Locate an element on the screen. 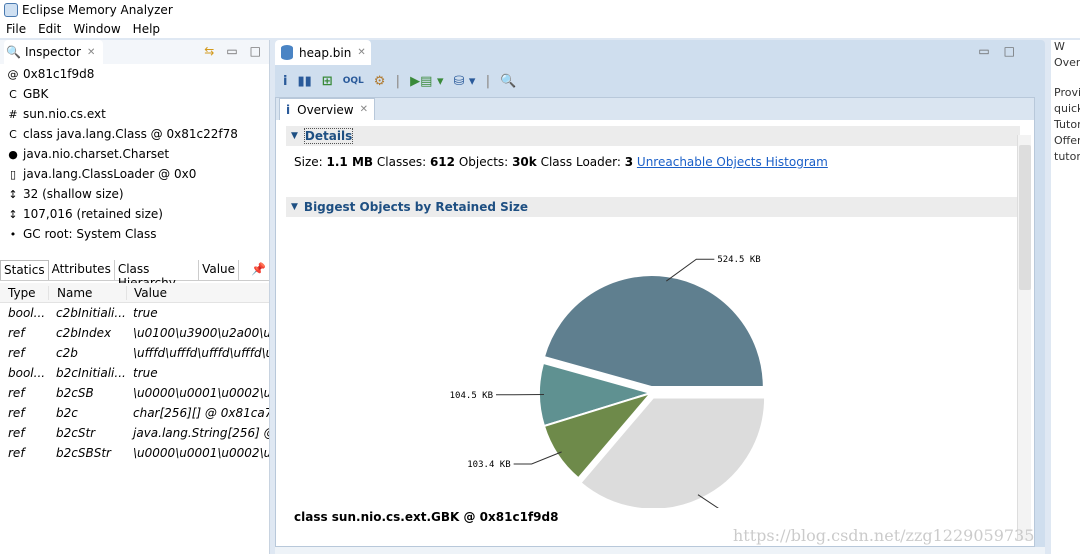 The image size is (1080, 554). at-icon: @ is located at coordinates (13, 74).